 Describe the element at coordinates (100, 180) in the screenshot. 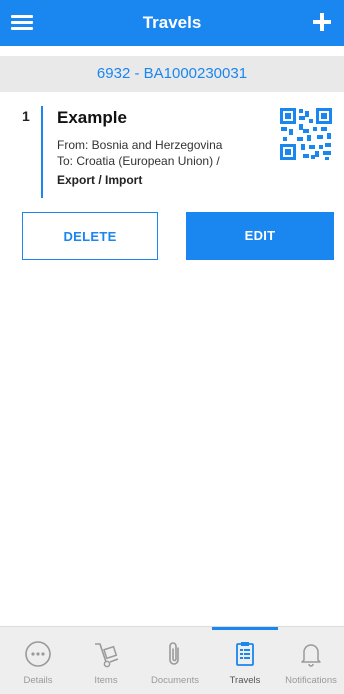

I see `travel-type: Export / Import` at that location.